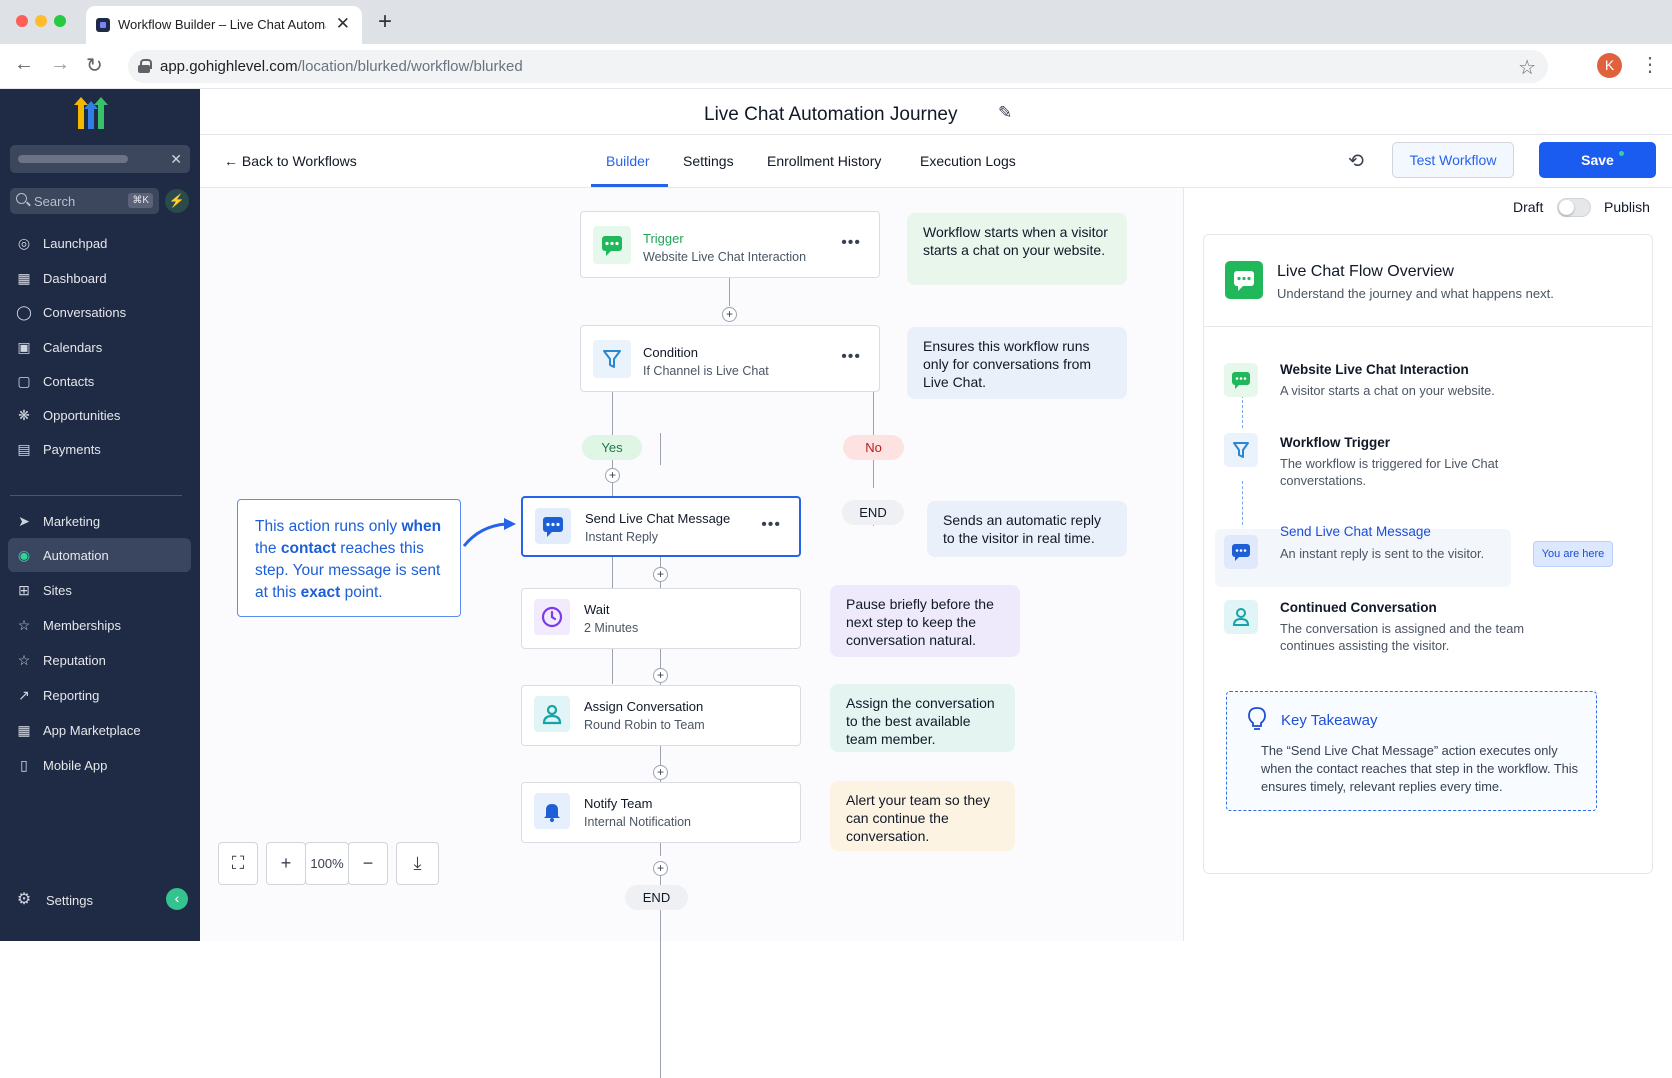 The height and width of the screenshot is (1078, 1672). Describe the element at coordinates (831, 114) in the screenshot. I see `workflow-title: Live Chat Automation Journey` at that location.